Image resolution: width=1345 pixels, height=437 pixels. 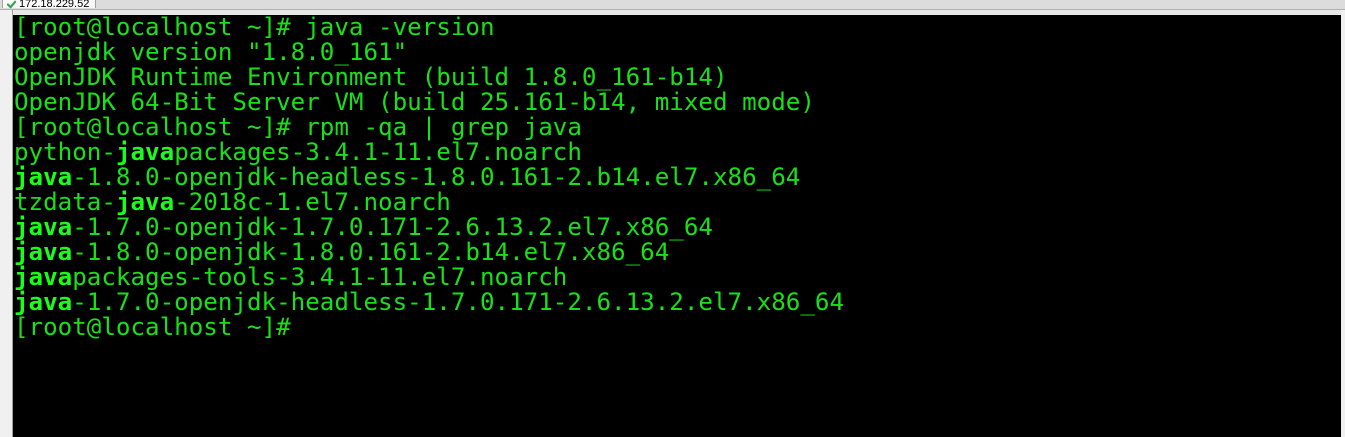 What do you see at coordinates (211, 52) in the screenshot?
I see `terminal-text: openjdk version "1.8.0_161"` at bounding box center [211, 52].